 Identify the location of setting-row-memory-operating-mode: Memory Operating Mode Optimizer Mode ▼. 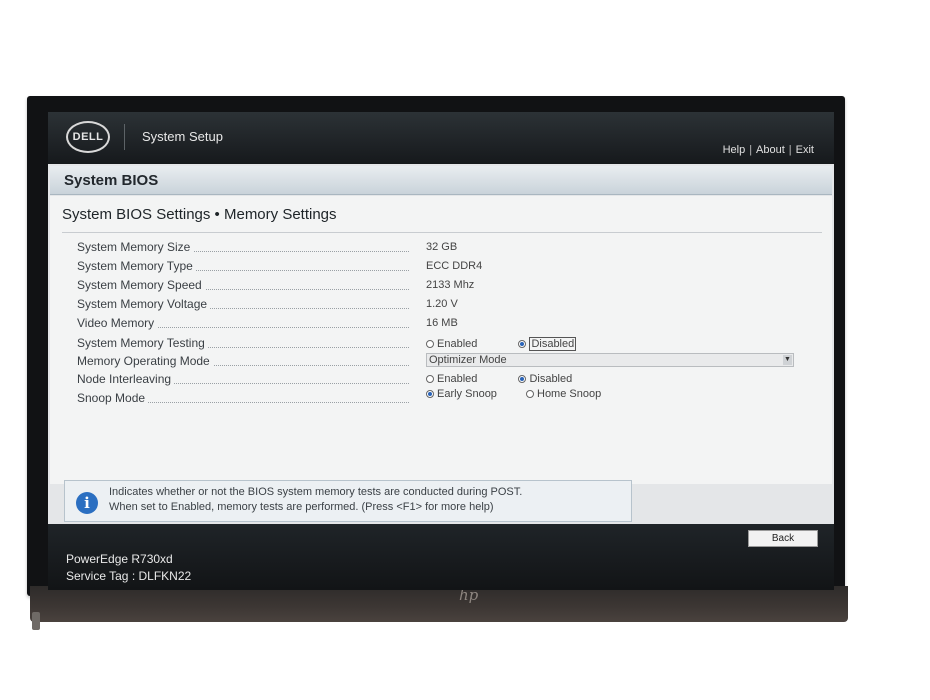
(452, 362).